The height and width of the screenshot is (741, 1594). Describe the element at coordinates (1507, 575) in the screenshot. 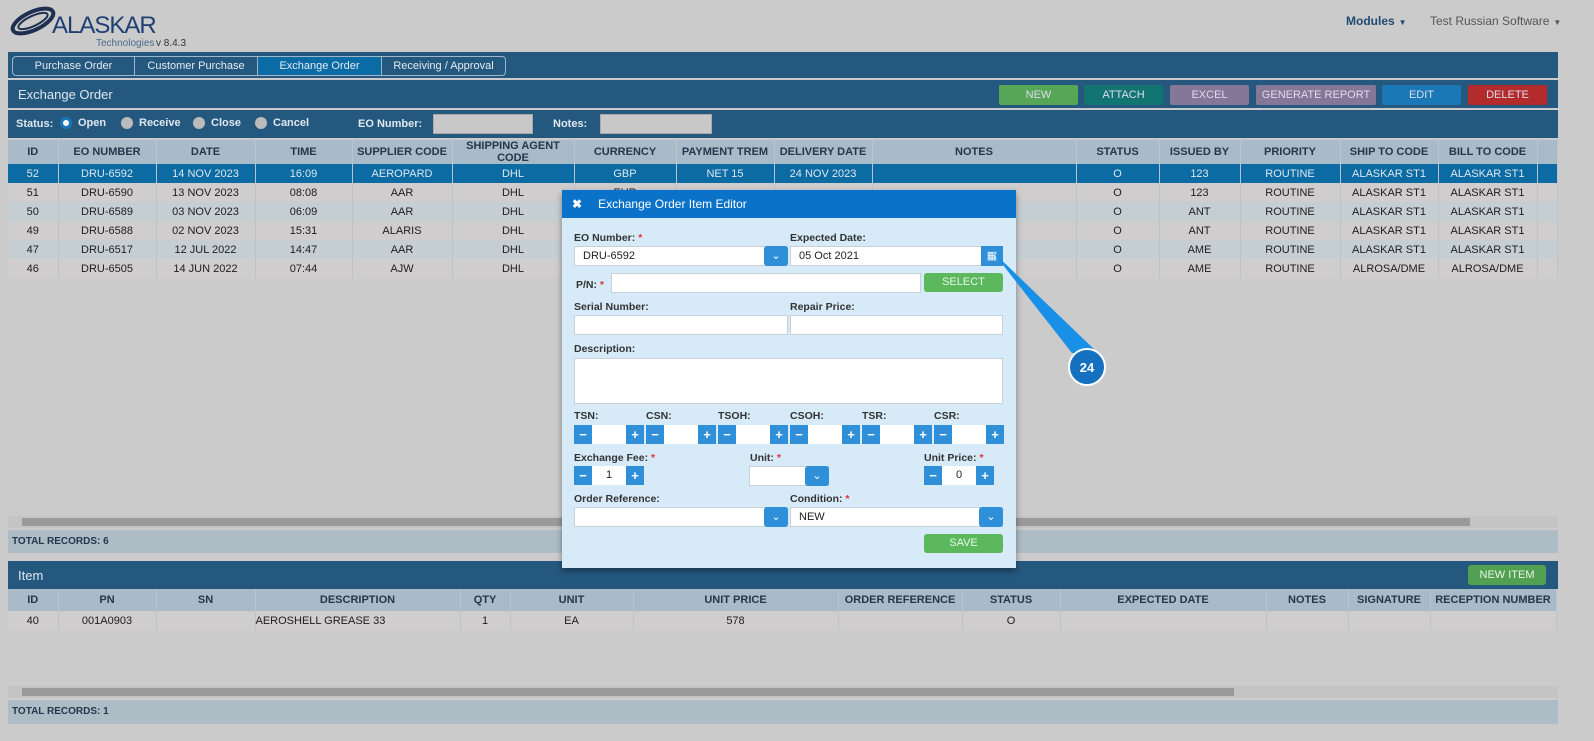

I see `new-item-button: NEW ITEM` at that location.